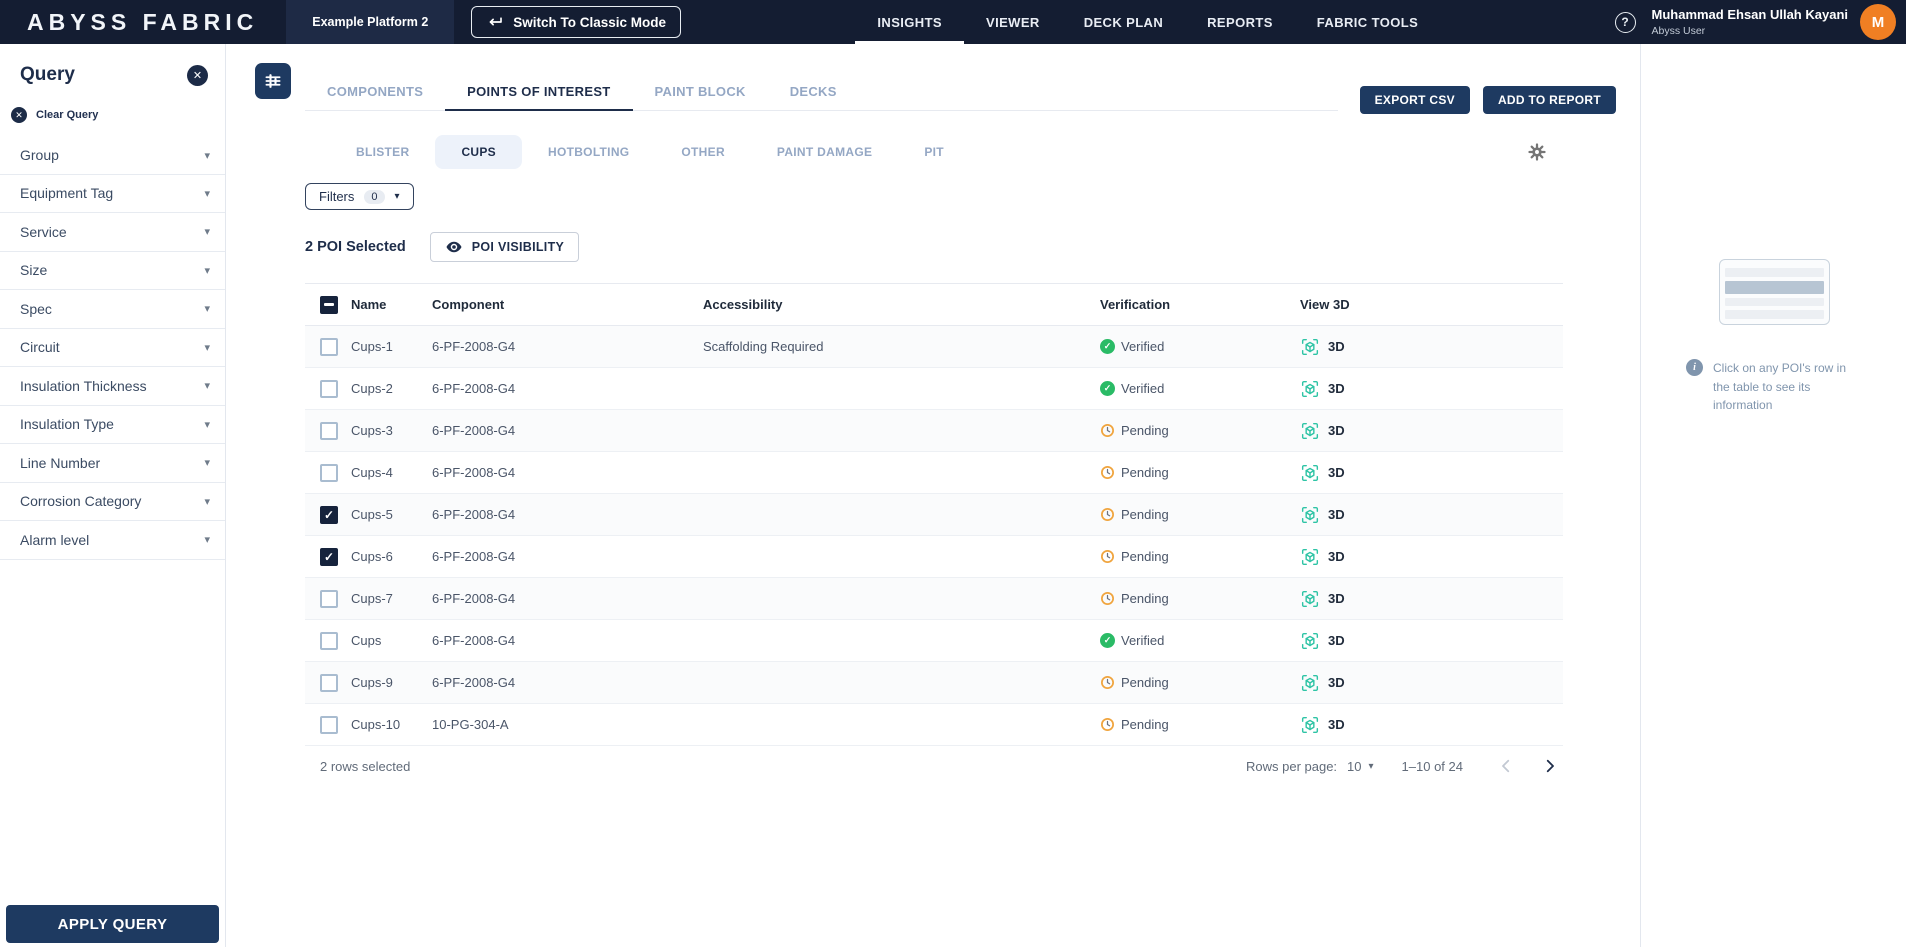  What do you see at coordinates (934, 557) in the screenshot?
I see `table-row: ✓ Cups-6 6-PF-2008-G4 Pending 3D` at bounding box center [934, 557].